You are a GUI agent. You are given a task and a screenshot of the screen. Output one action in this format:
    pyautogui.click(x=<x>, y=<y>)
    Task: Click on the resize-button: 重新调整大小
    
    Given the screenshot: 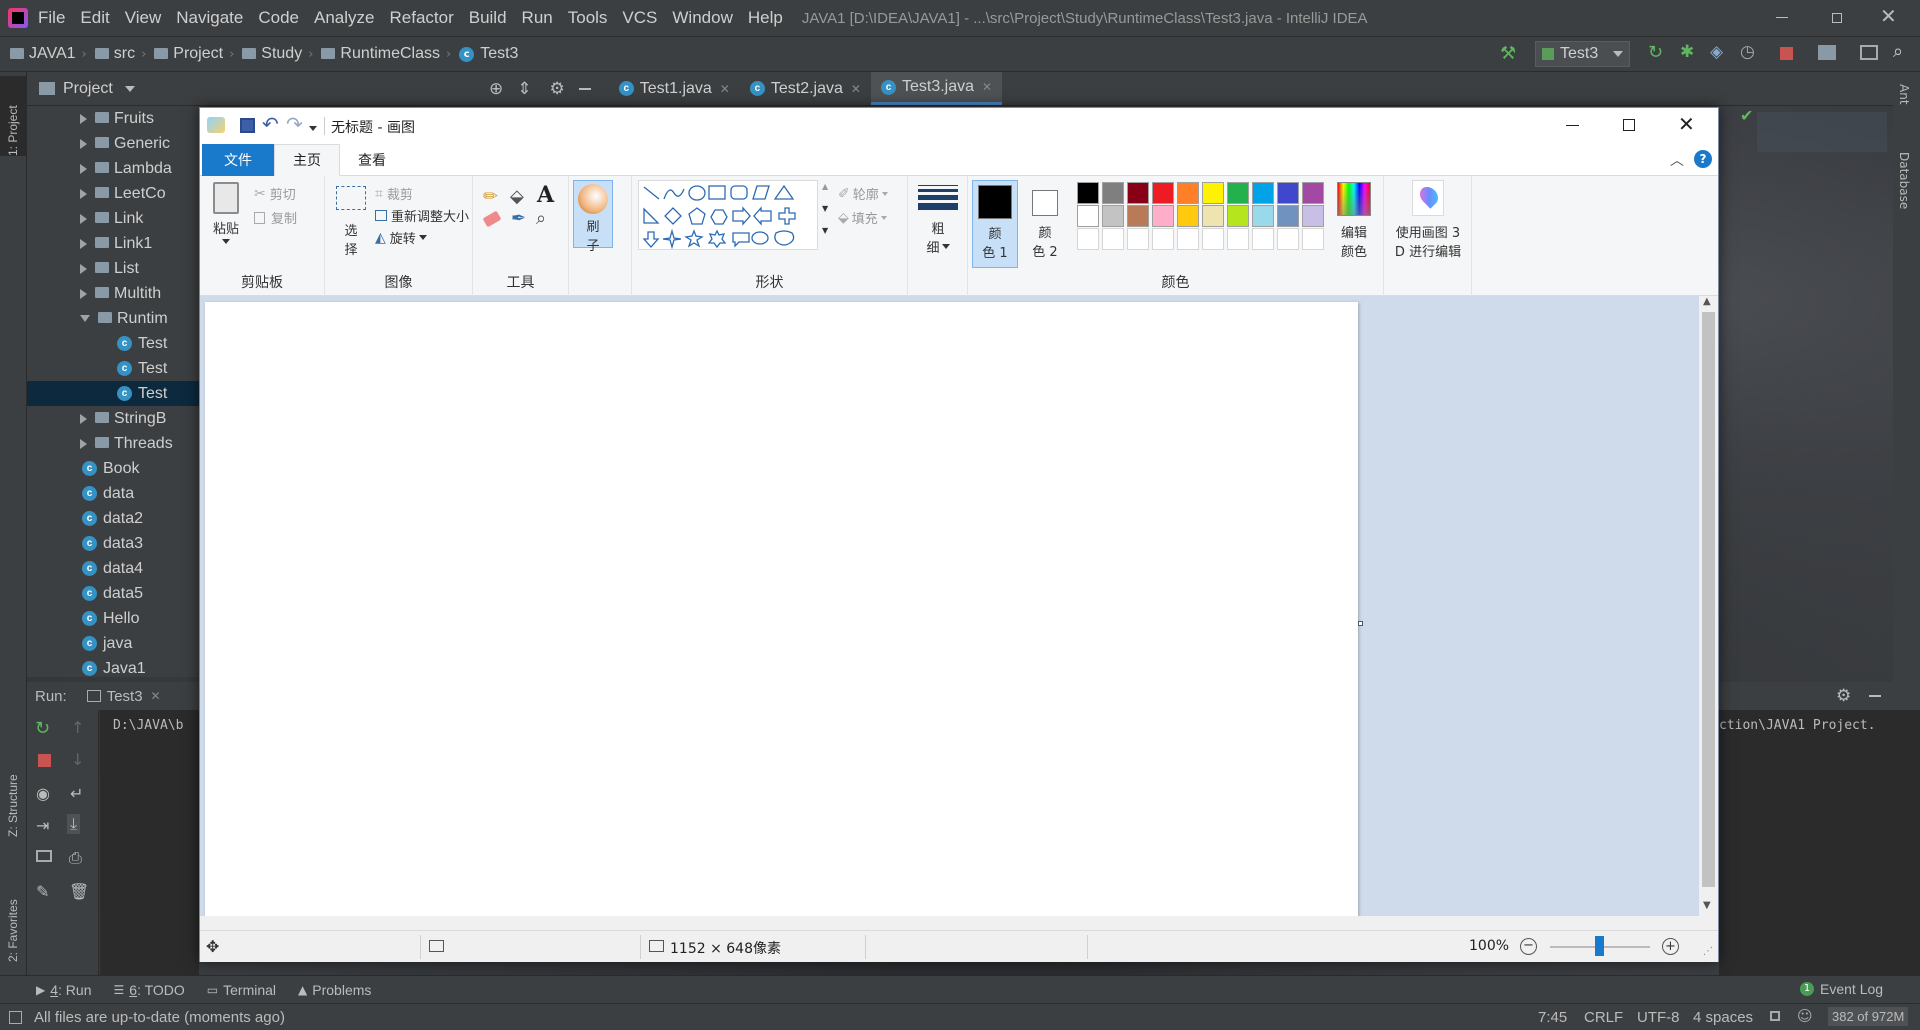 What is the action you would take?
    pyautogui.click(x=422, y=215)
    